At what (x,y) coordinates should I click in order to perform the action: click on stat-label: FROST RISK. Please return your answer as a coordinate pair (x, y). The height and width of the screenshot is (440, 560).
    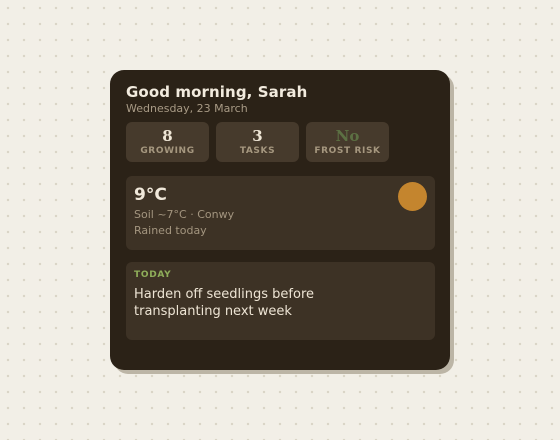
    Looking at the image, I should click on (347, 151).